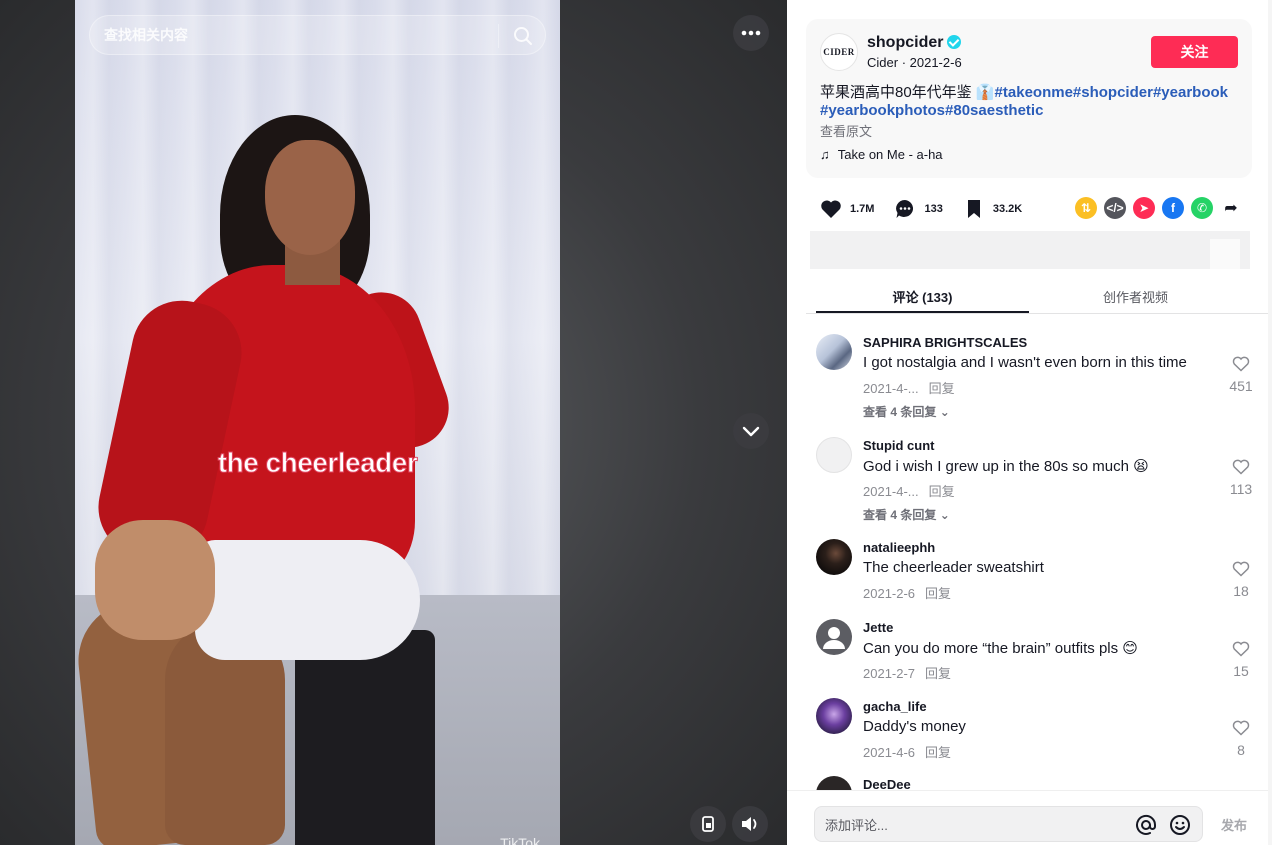  I want to click on more-options-button, so click(751, 33).